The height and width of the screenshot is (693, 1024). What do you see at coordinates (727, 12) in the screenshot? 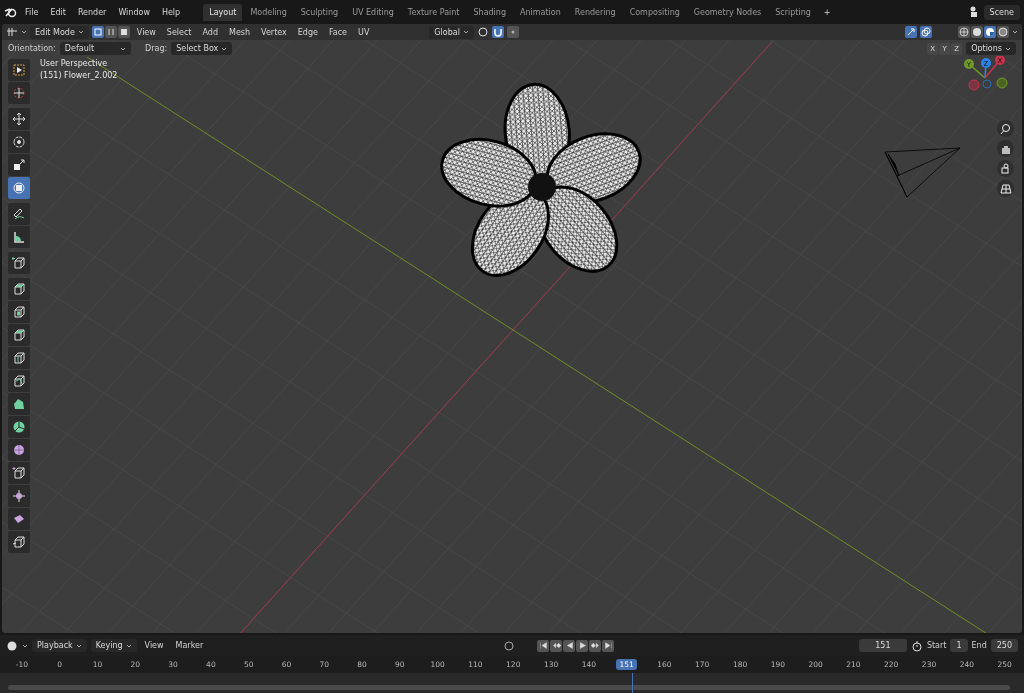
I see `workspace-tab: Geometry Nodes` at bounding box center [727, 12].